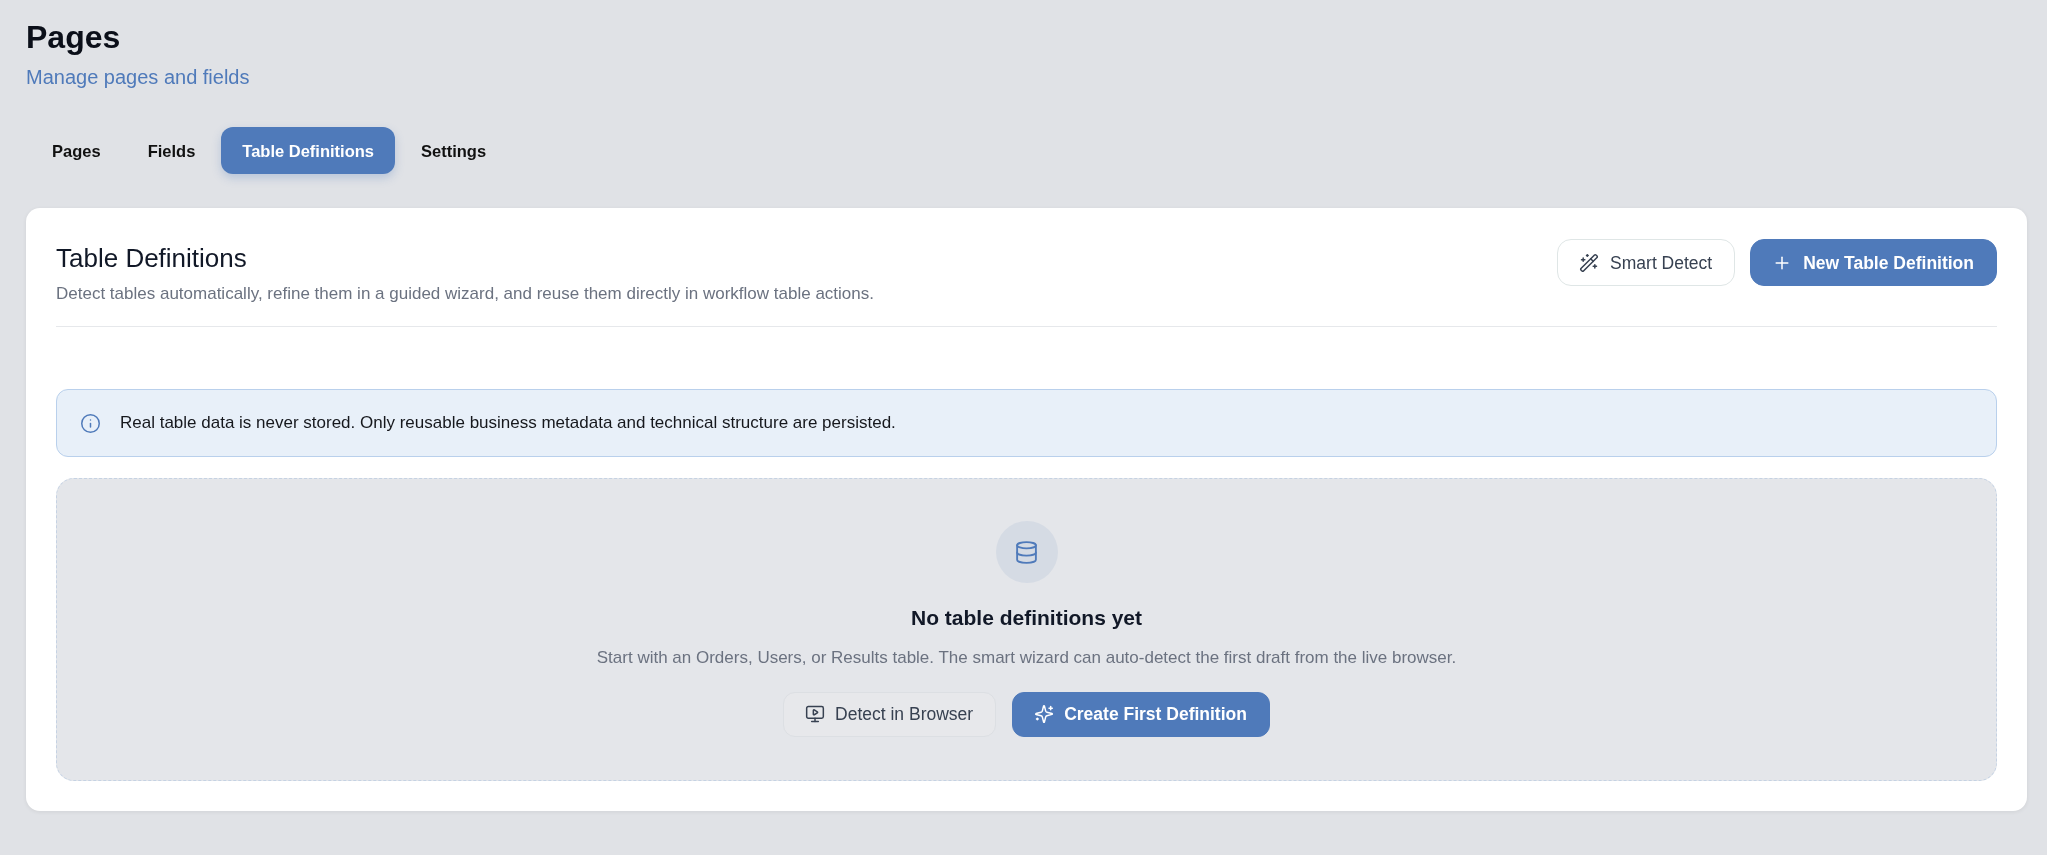 The image size is (2047, 855). Describe the element at coordinates (138, 77) in the screenshot. I see `page-subtitle: Manage pages and fields` at that location.